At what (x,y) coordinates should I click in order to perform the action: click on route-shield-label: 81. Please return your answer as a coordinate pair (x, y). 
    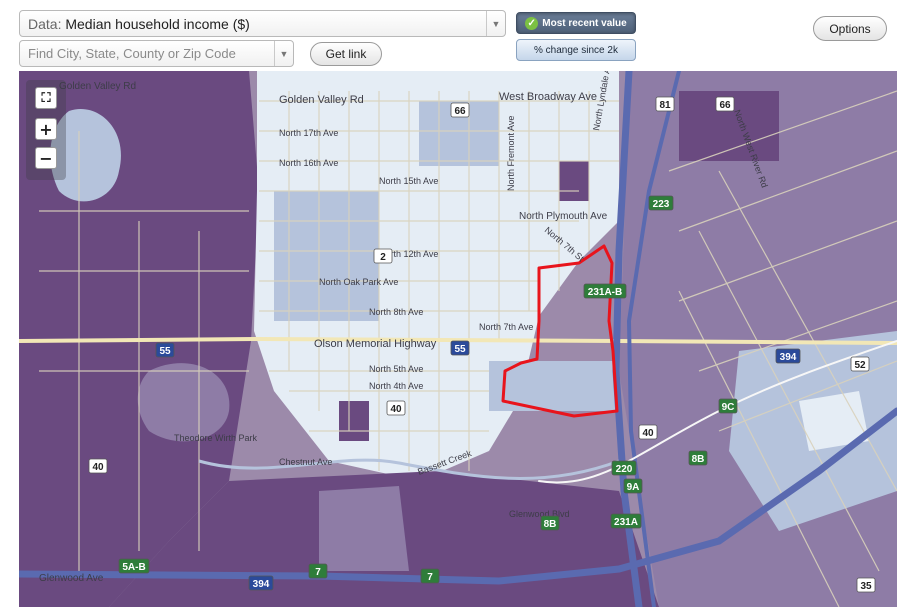
    Looking at the image, I should click on (665, 105).